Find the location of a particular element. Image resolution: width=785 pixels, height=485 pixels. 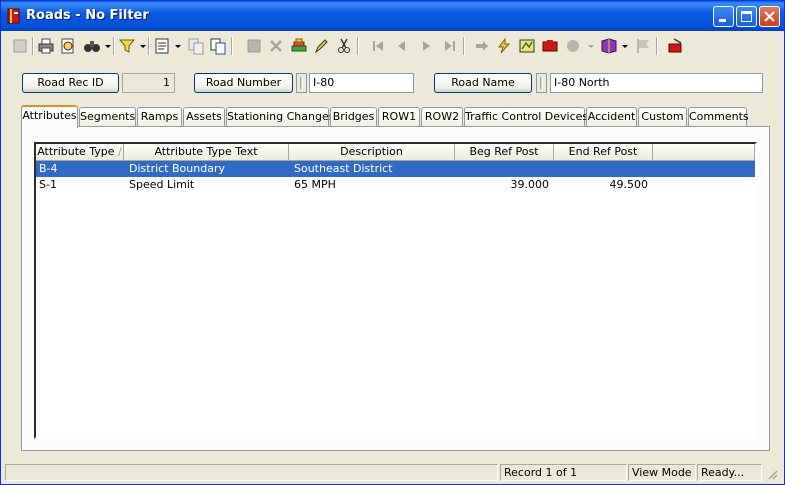

link-dropdown-icon is located at coordinates (591, 47).